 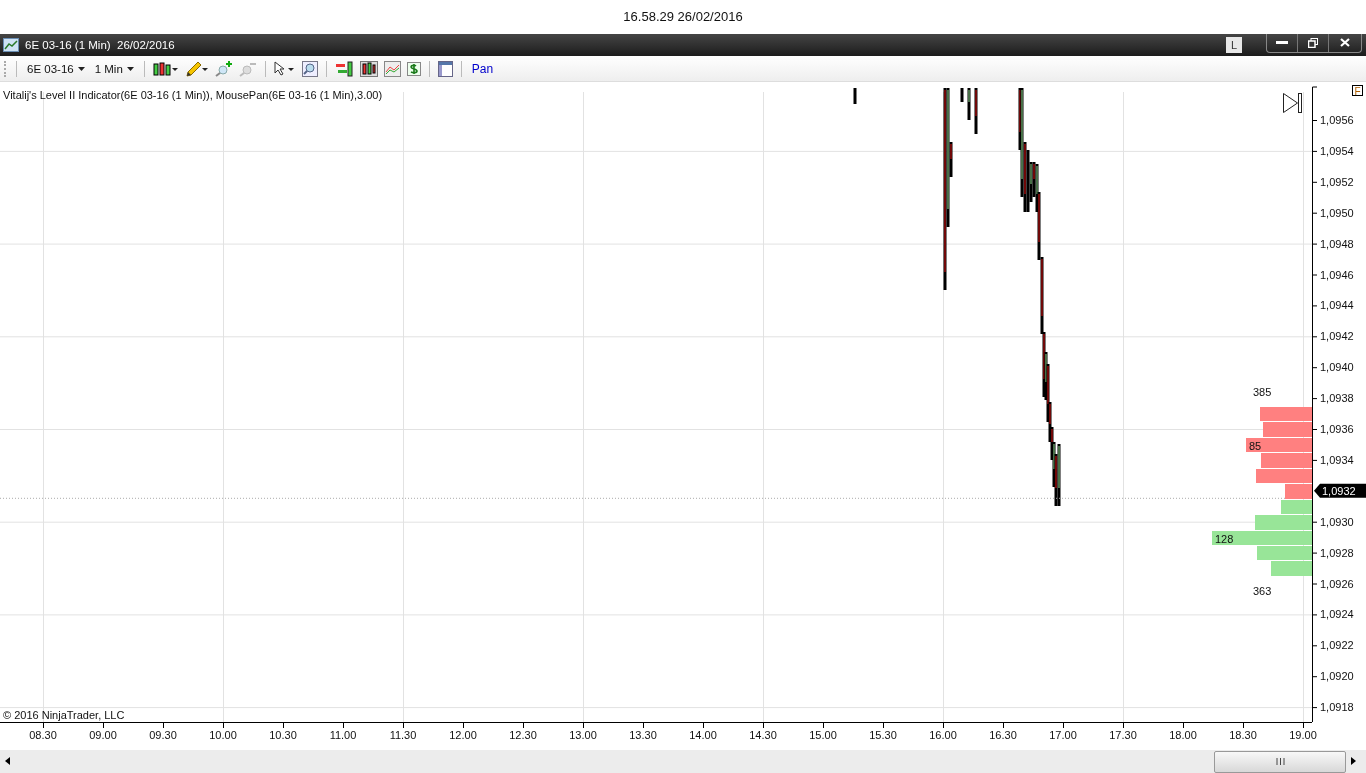 What do you see at coordinates (1340, 490) in the screenshot?
I see `current-price-marker: 1,0932` at bounding box center [1340, 490].